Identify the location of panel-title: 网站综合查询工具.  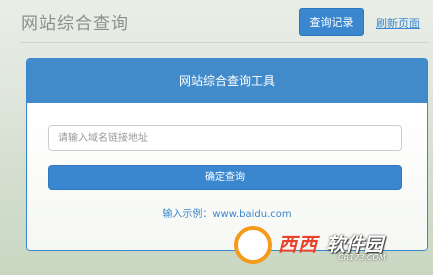
(227, 81).